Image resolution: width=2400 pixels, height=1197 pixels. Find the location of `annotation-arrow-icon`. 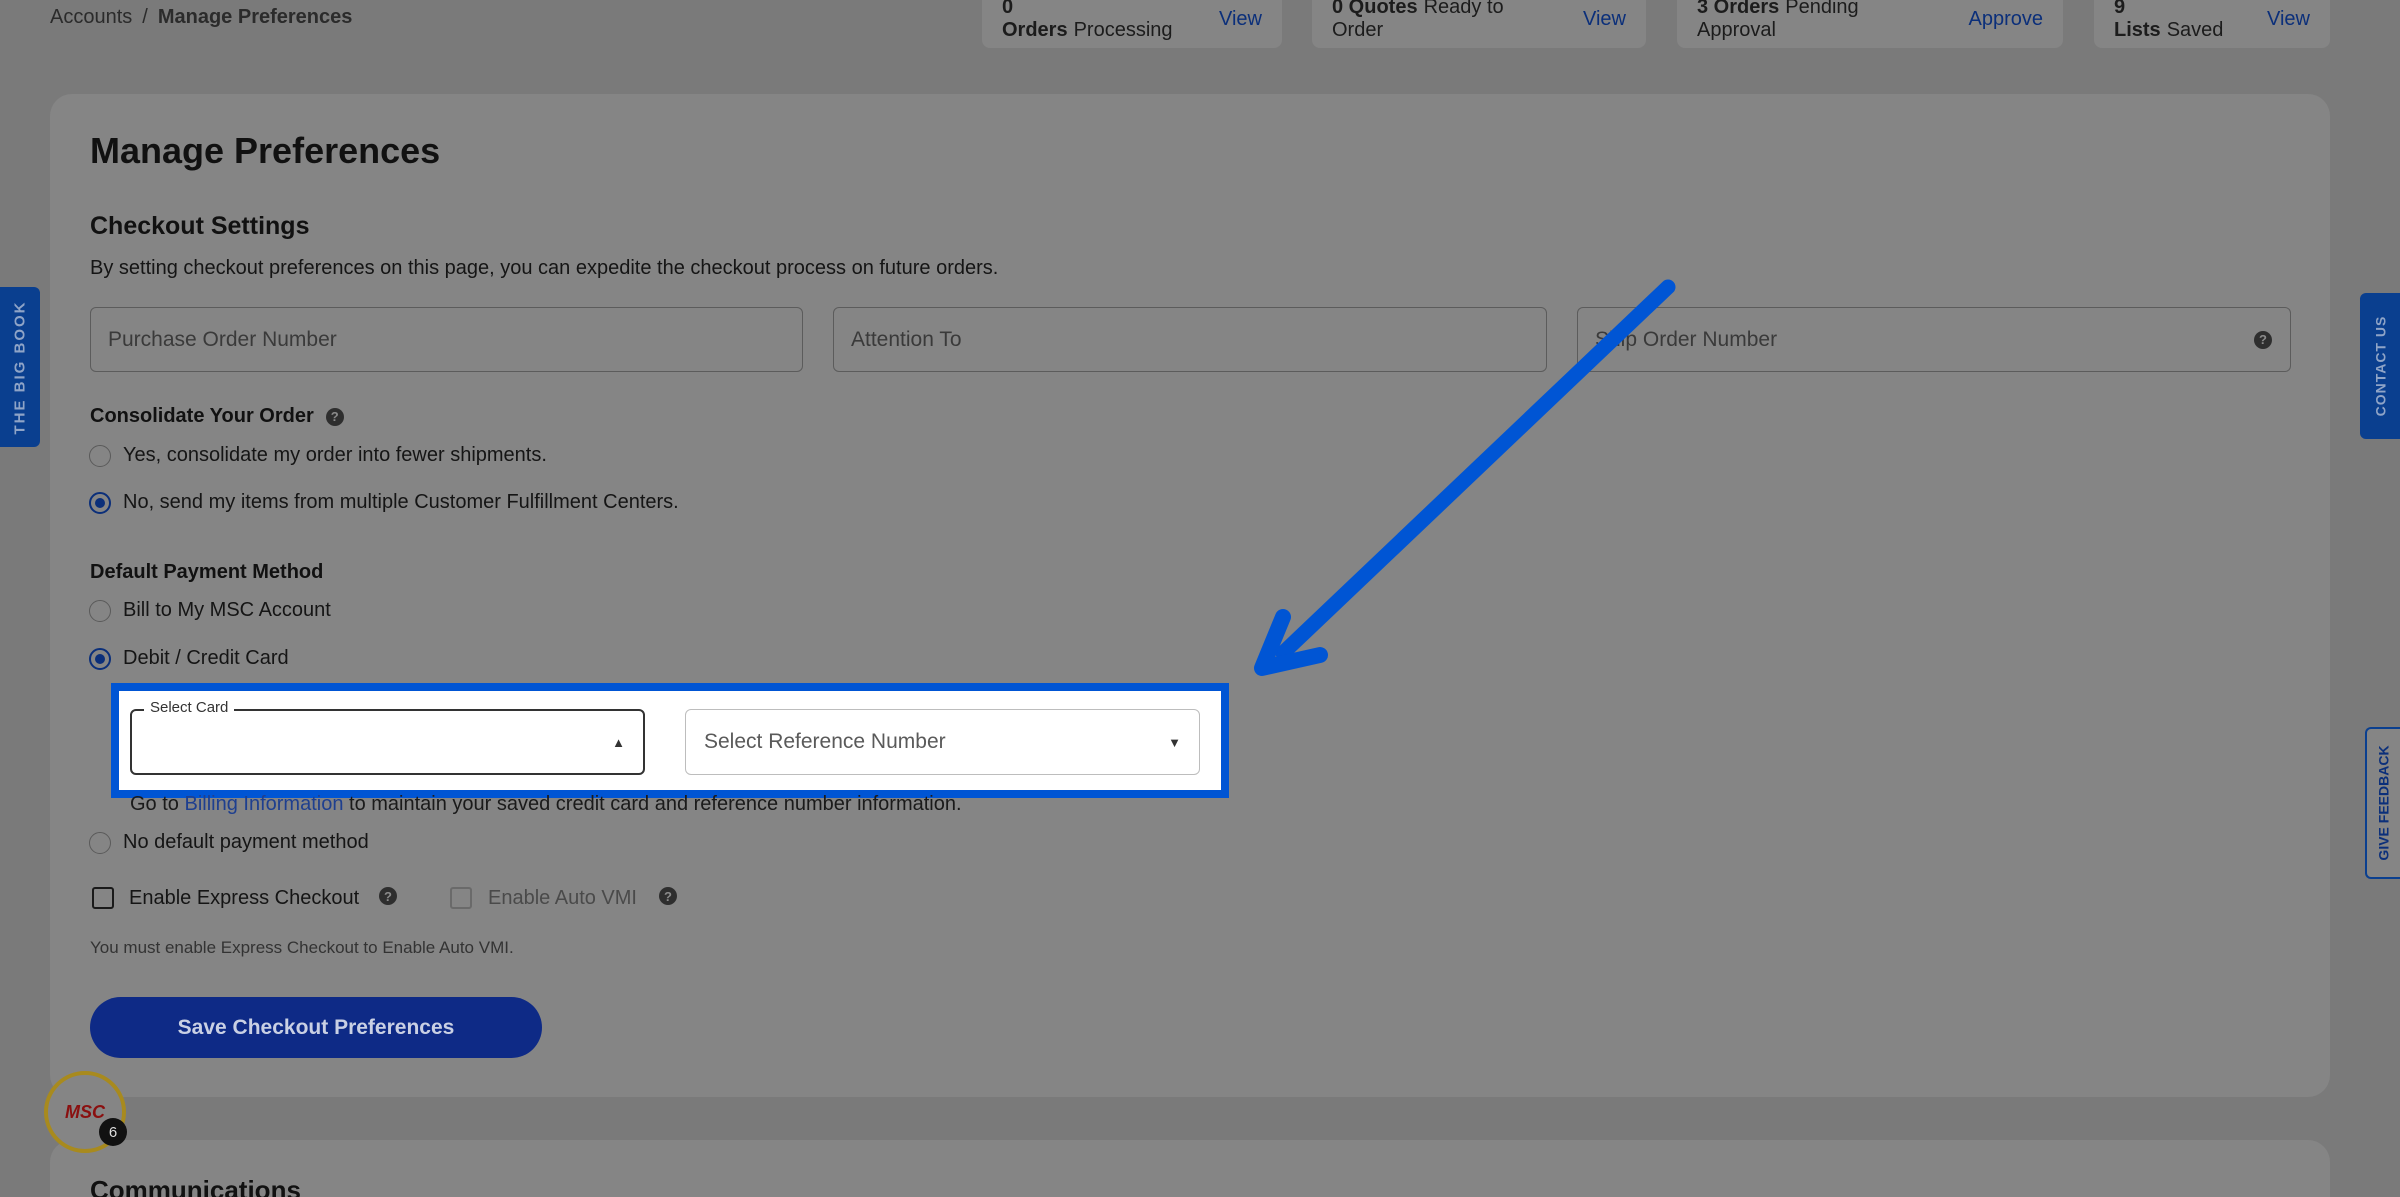

annotation-arrow-icon is located at coordinates (1465, 477).